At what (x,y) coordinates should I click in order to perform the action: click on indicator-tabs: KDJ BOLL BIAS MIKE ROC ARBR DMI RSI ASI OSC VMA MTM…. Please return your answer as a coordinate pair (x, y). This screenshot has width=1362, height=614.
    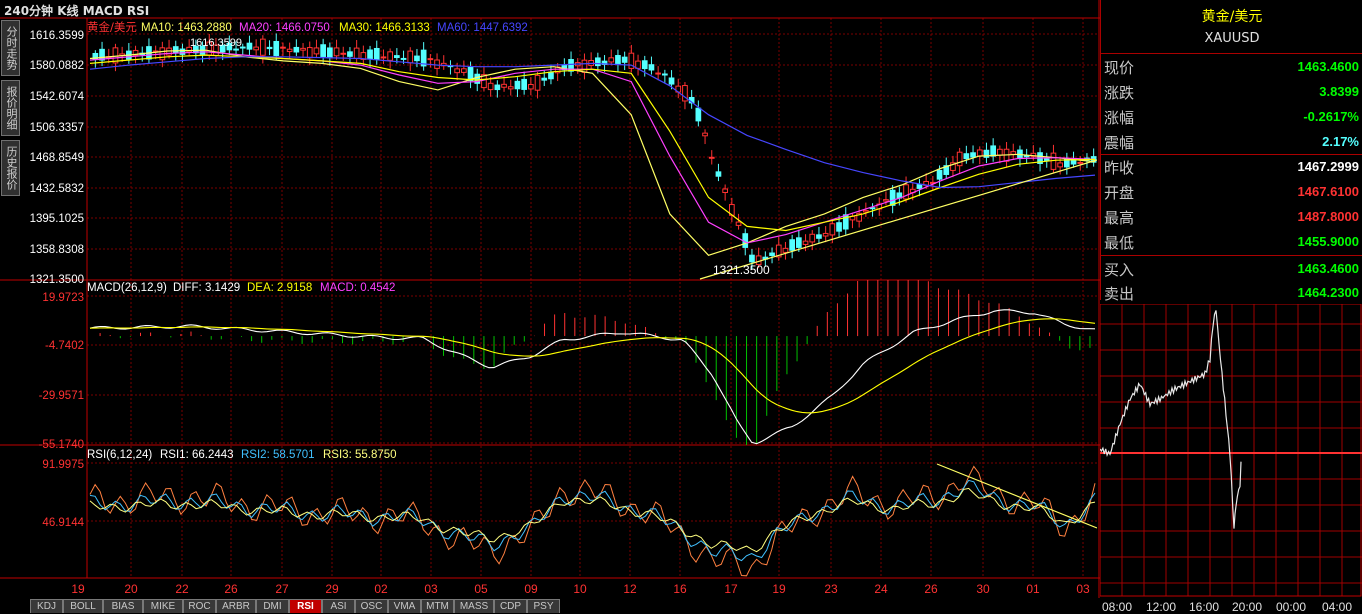
    Looking at the image, I should click on (550, 606).